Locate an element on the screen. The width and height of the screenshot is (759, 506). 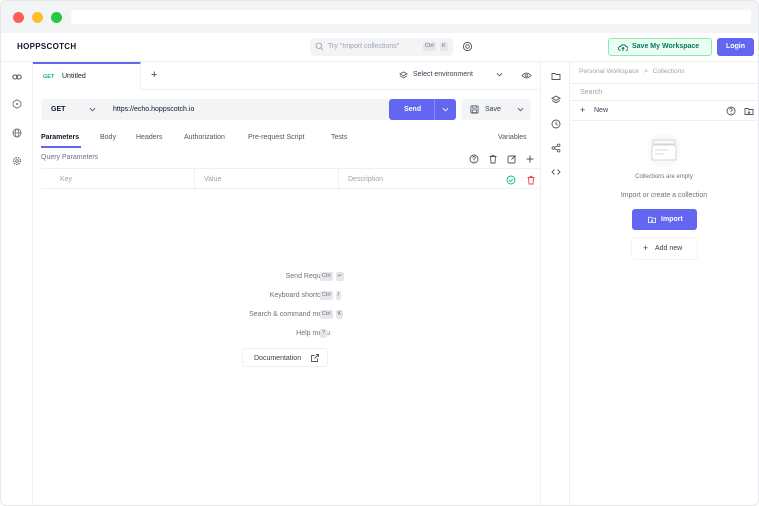
empty-state-subtitle: Import or create a collection is located at coordinates (664, 195).